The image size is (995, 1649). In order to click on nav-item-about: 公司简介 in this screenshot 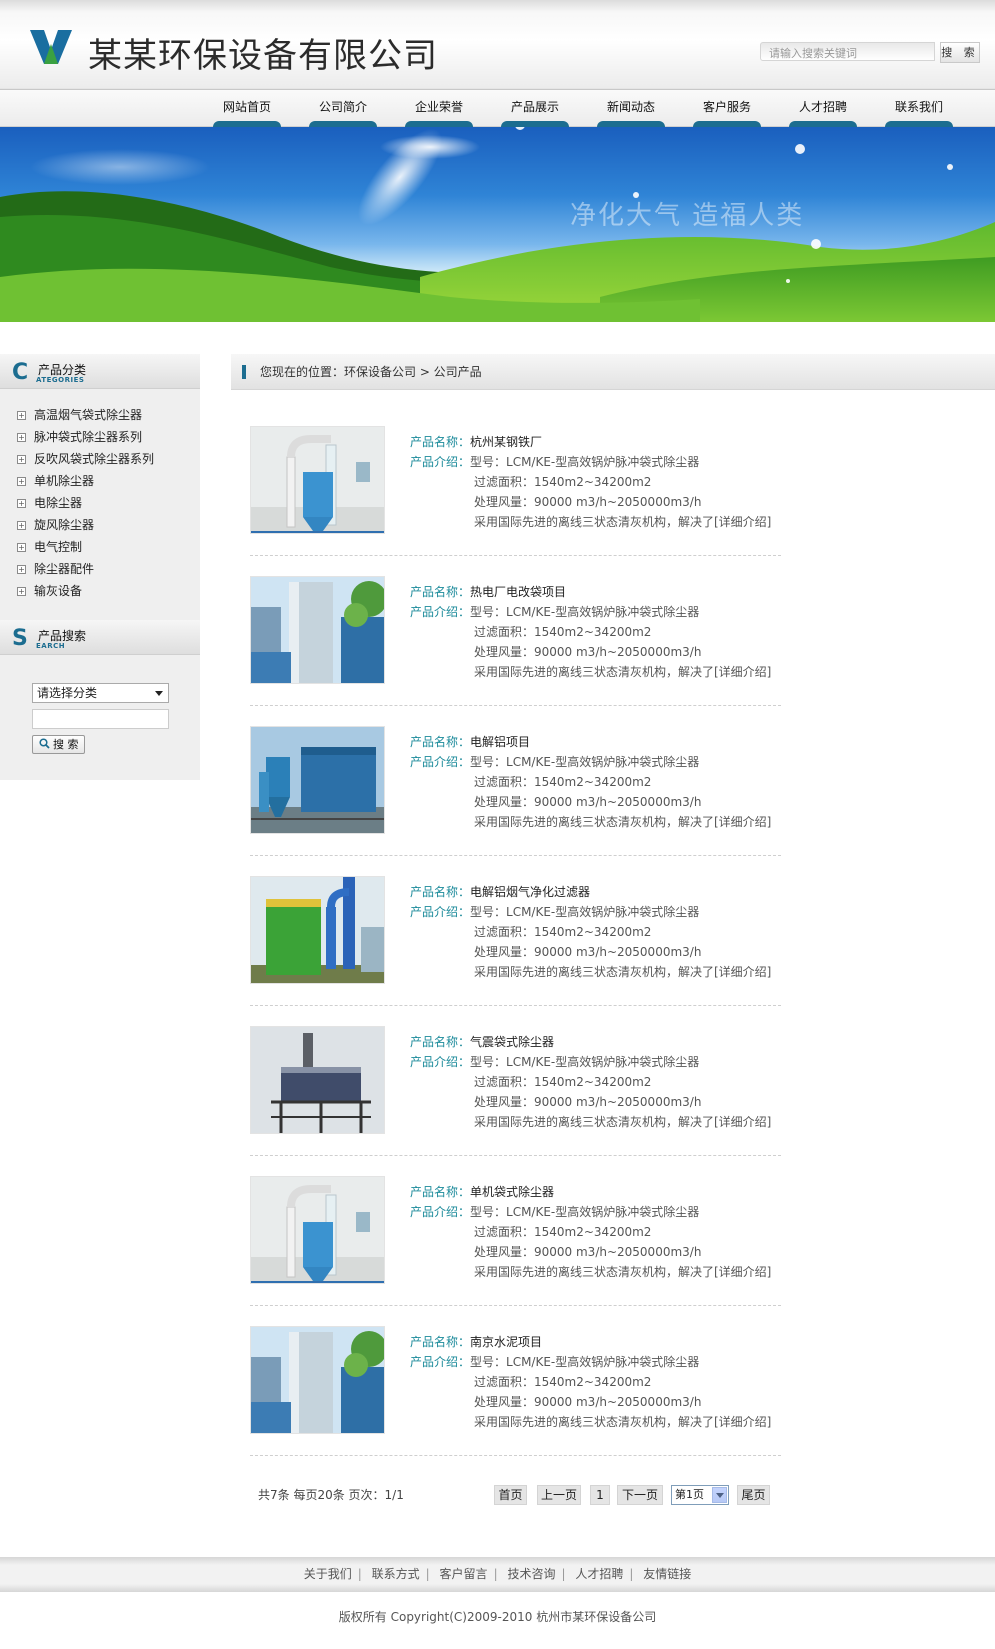, I will do `click(343, 108)`.